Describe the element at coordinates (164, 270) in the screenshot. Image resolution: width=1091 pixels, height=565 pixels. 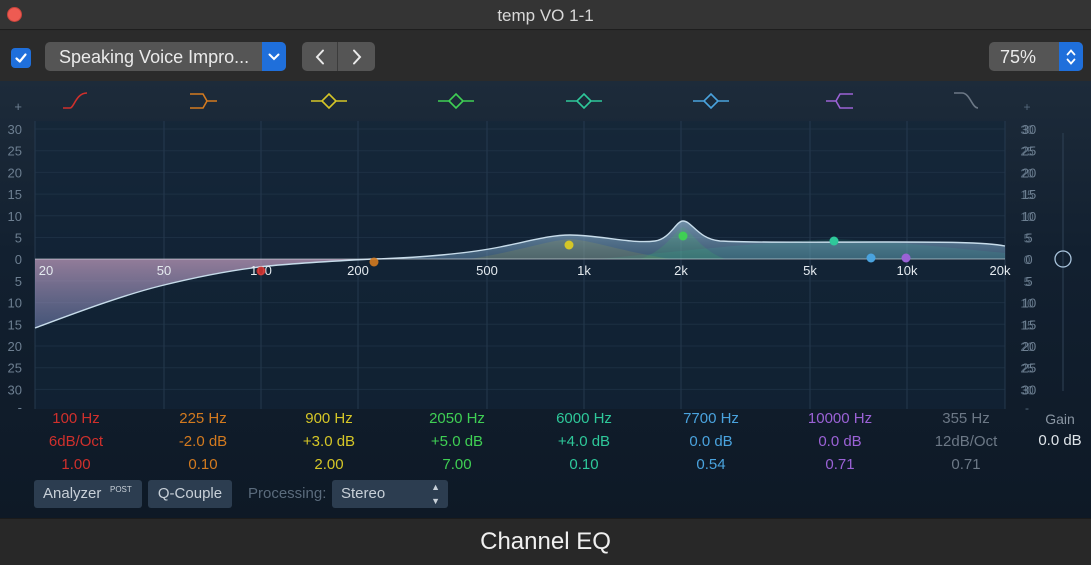
I see `frequency-tick-label: 50` at that location.